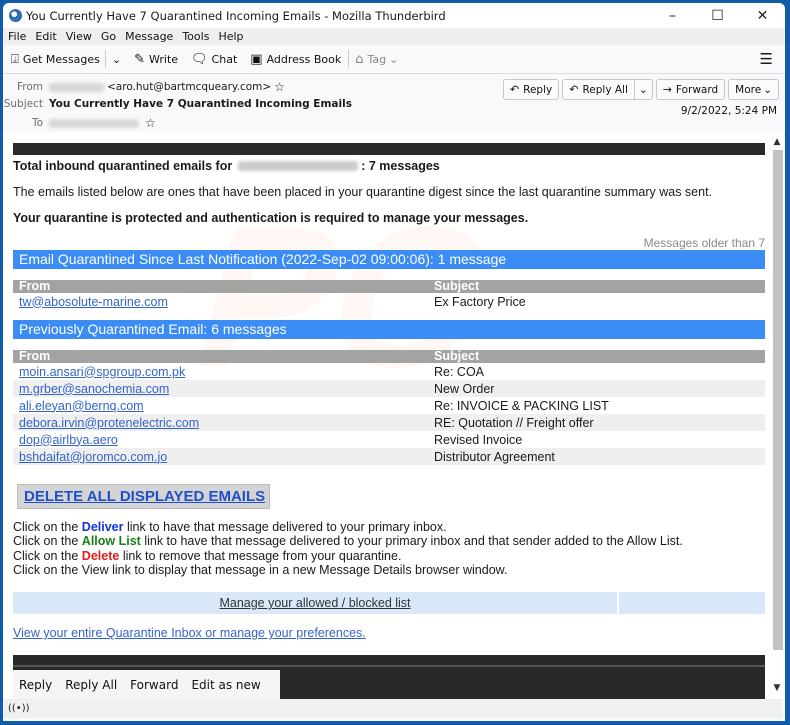  What do you see at coordinates (108, 36) in the screenshot?
I see `menu-go: Go` at bounding box center [108, 36].